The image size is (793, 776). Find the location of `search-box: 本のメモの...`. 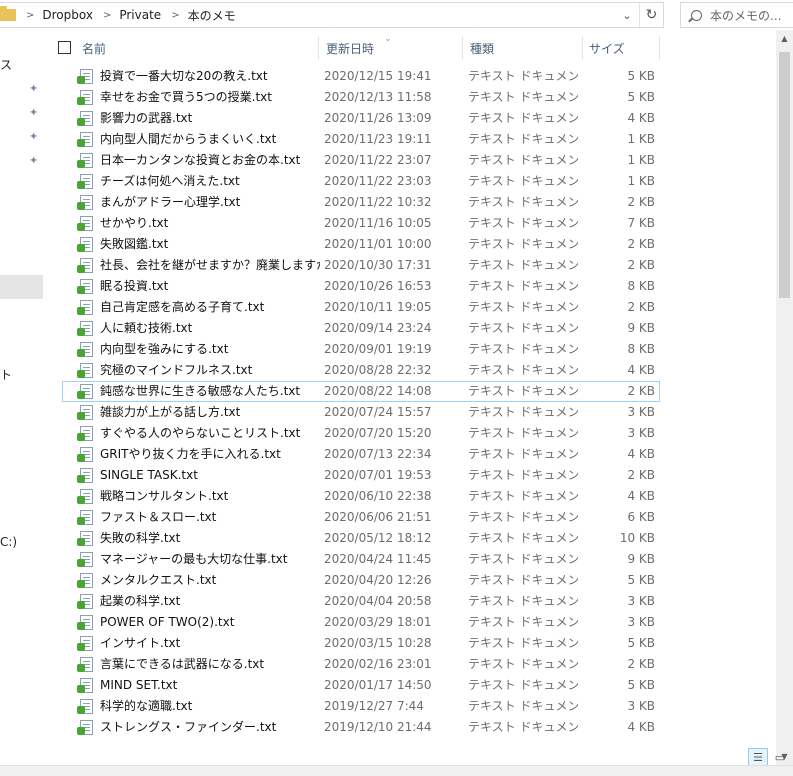

search-box: 本のメモの... is located at coordinates (736, 15).